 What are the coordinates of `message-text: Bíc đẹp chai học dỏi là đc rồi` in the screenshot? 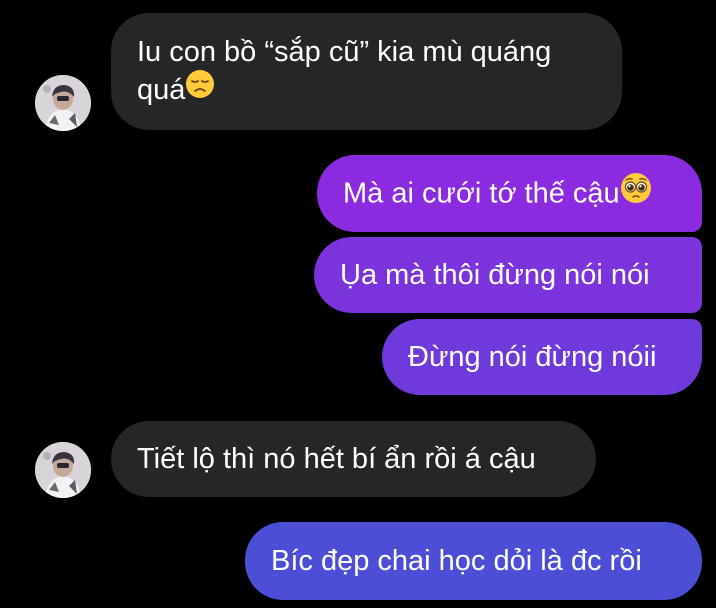 It's located at (456, 561).